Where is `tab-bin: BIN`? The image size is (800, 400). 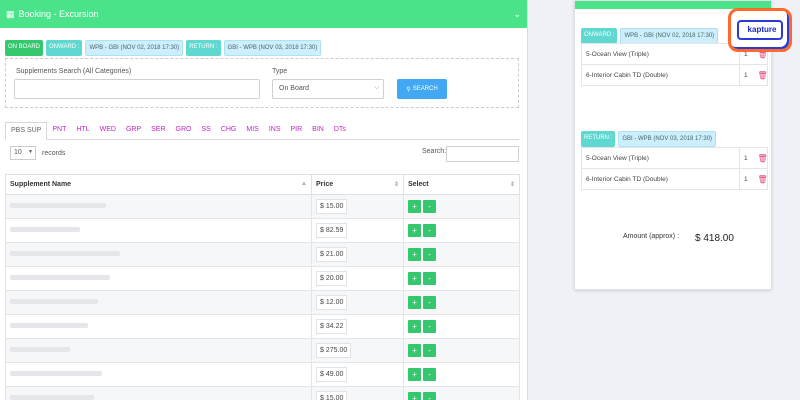 tab-bin: BIN is located at coordinates (318, 130).